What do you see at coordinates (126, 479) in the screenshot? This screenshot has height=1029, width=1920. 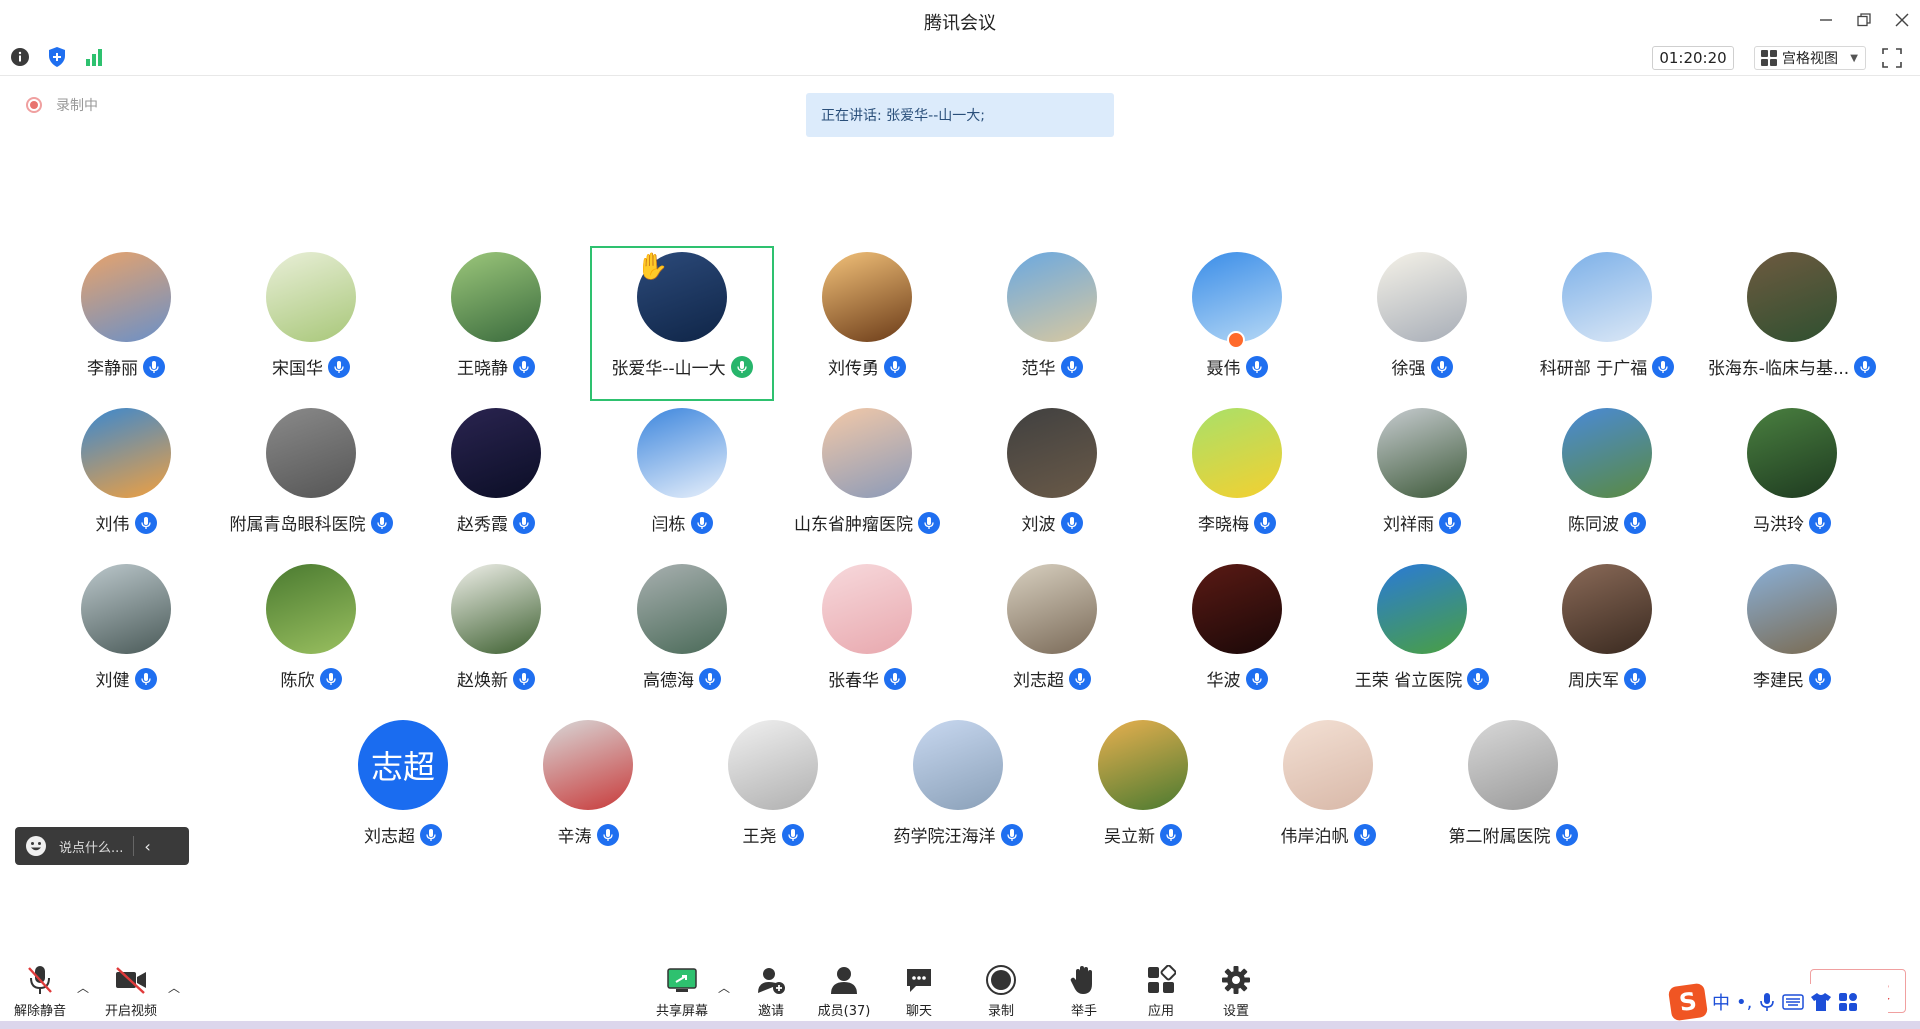 I see `participant-tile: 刘伟` at bounding box center [126, 479].